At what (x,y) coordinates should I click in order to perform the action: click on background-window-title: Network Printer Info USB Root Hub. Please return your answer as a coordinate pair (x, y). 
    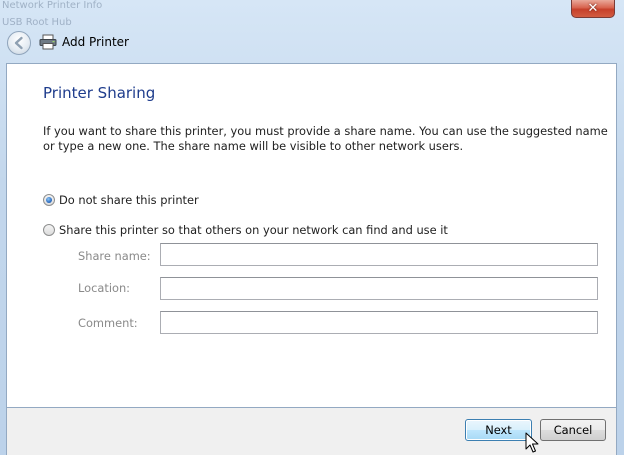
    Looking at the image, I should click on (52, 14).